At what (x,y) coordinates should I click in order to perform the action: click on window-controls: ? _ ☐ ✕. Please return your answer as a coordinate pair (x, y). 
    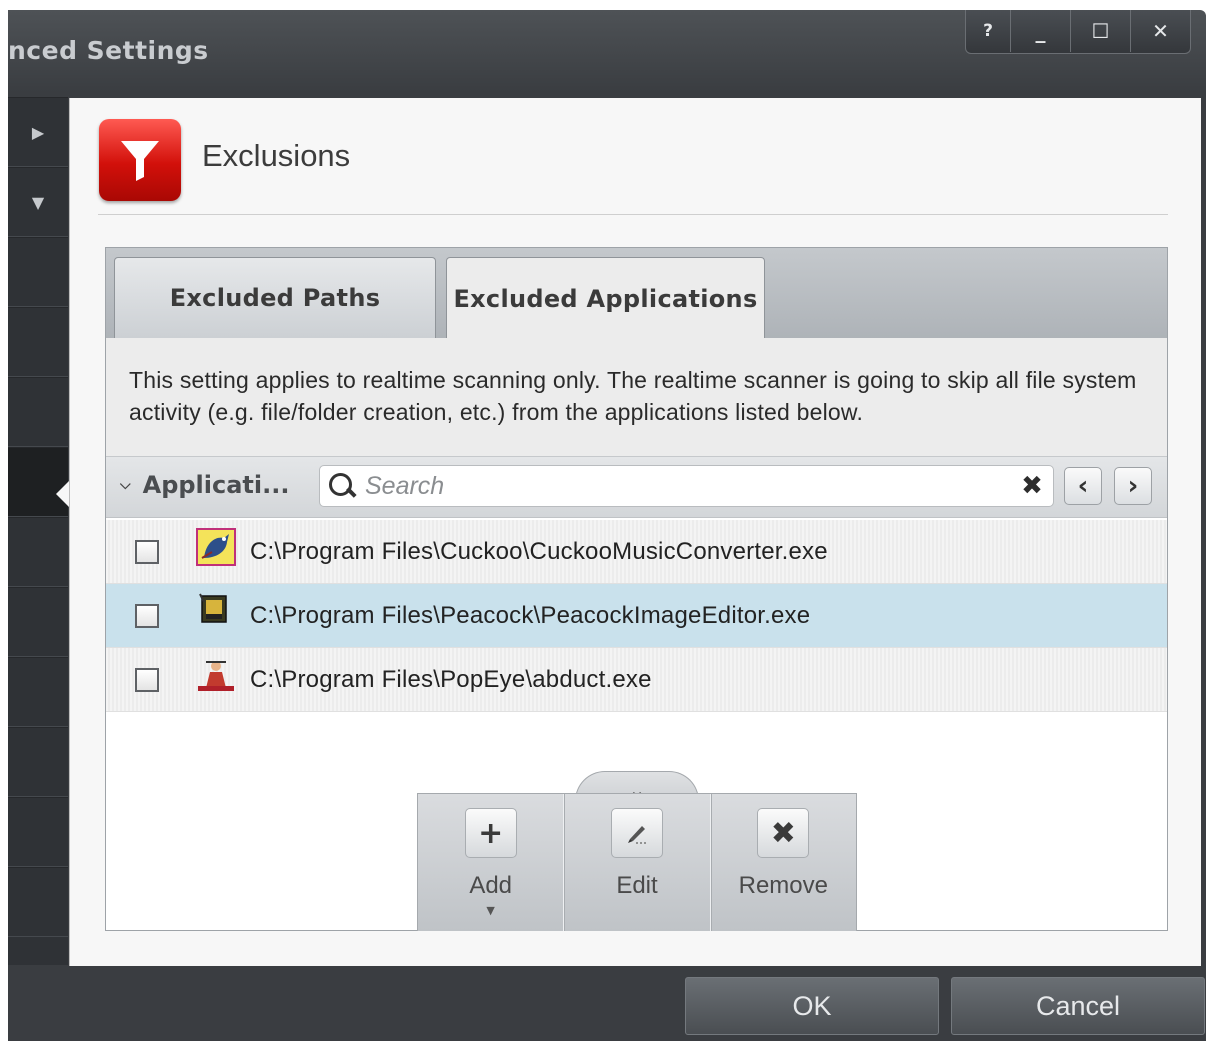
    Looking at the image, I should click on (1078, 32).